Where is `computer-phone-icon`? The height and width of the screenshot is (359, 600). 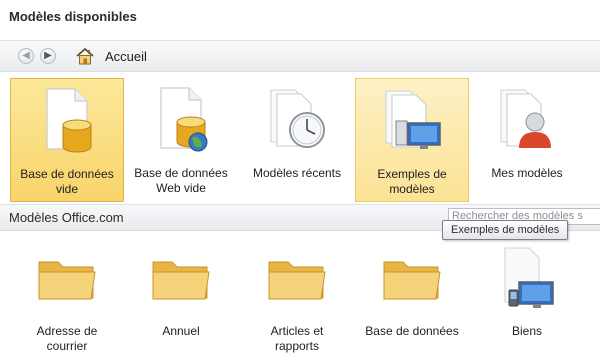
computer-phone-icon is located at coordinates (529, 277).